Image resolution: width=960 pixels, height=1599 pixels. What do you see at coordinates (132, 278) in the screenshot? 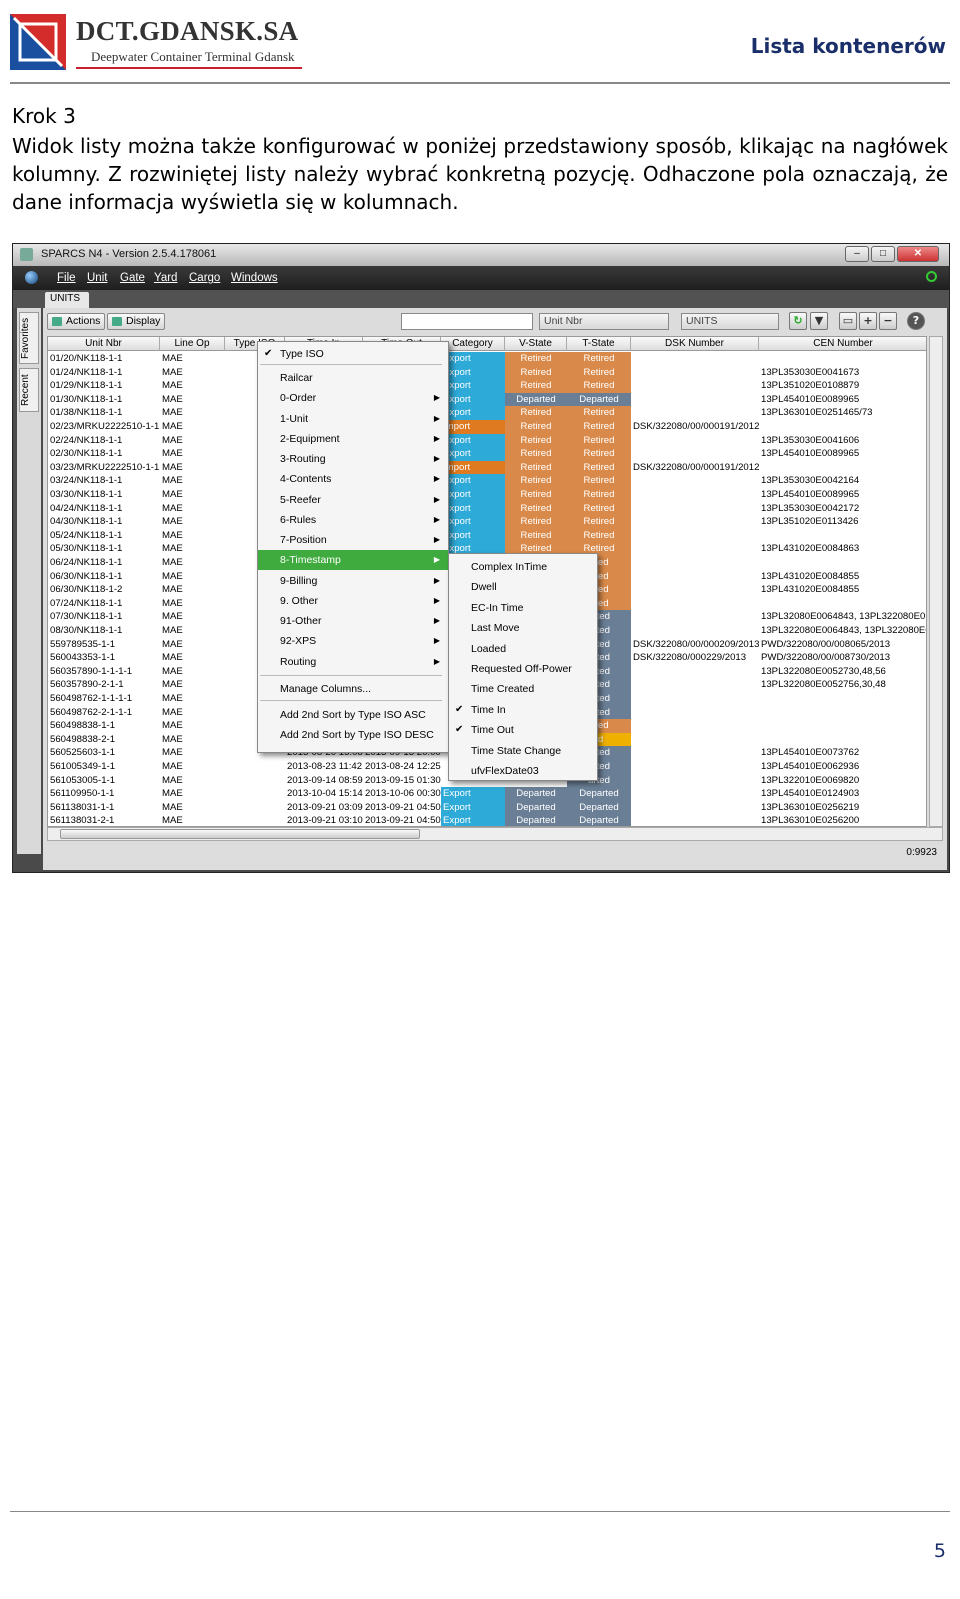
I see `menu-gate: Gate` at bounding box center [132, 278].